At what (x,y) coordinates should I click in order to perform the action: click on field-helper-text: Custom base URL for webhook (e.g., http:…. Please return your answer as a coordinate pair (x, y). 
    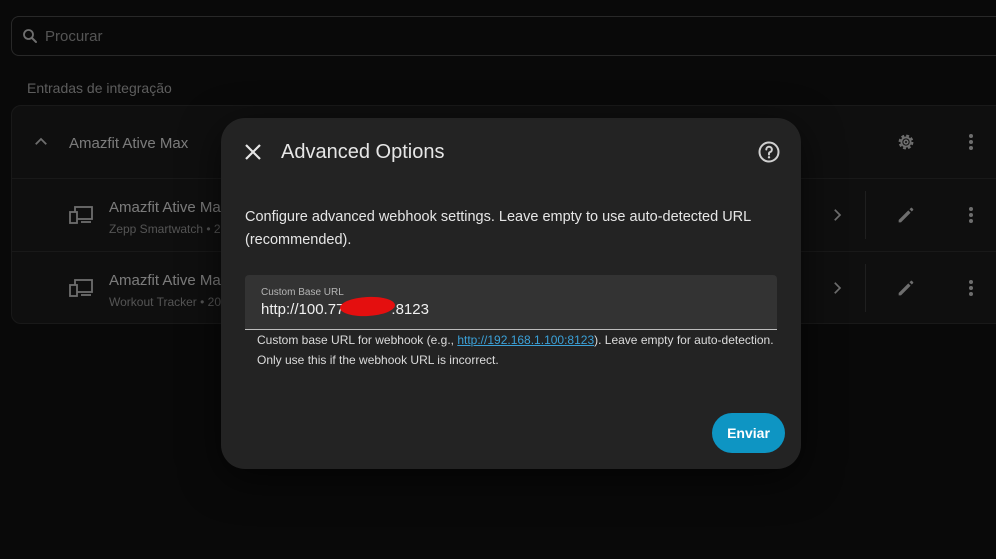
    Looking at the image, I should click on (519, 350).